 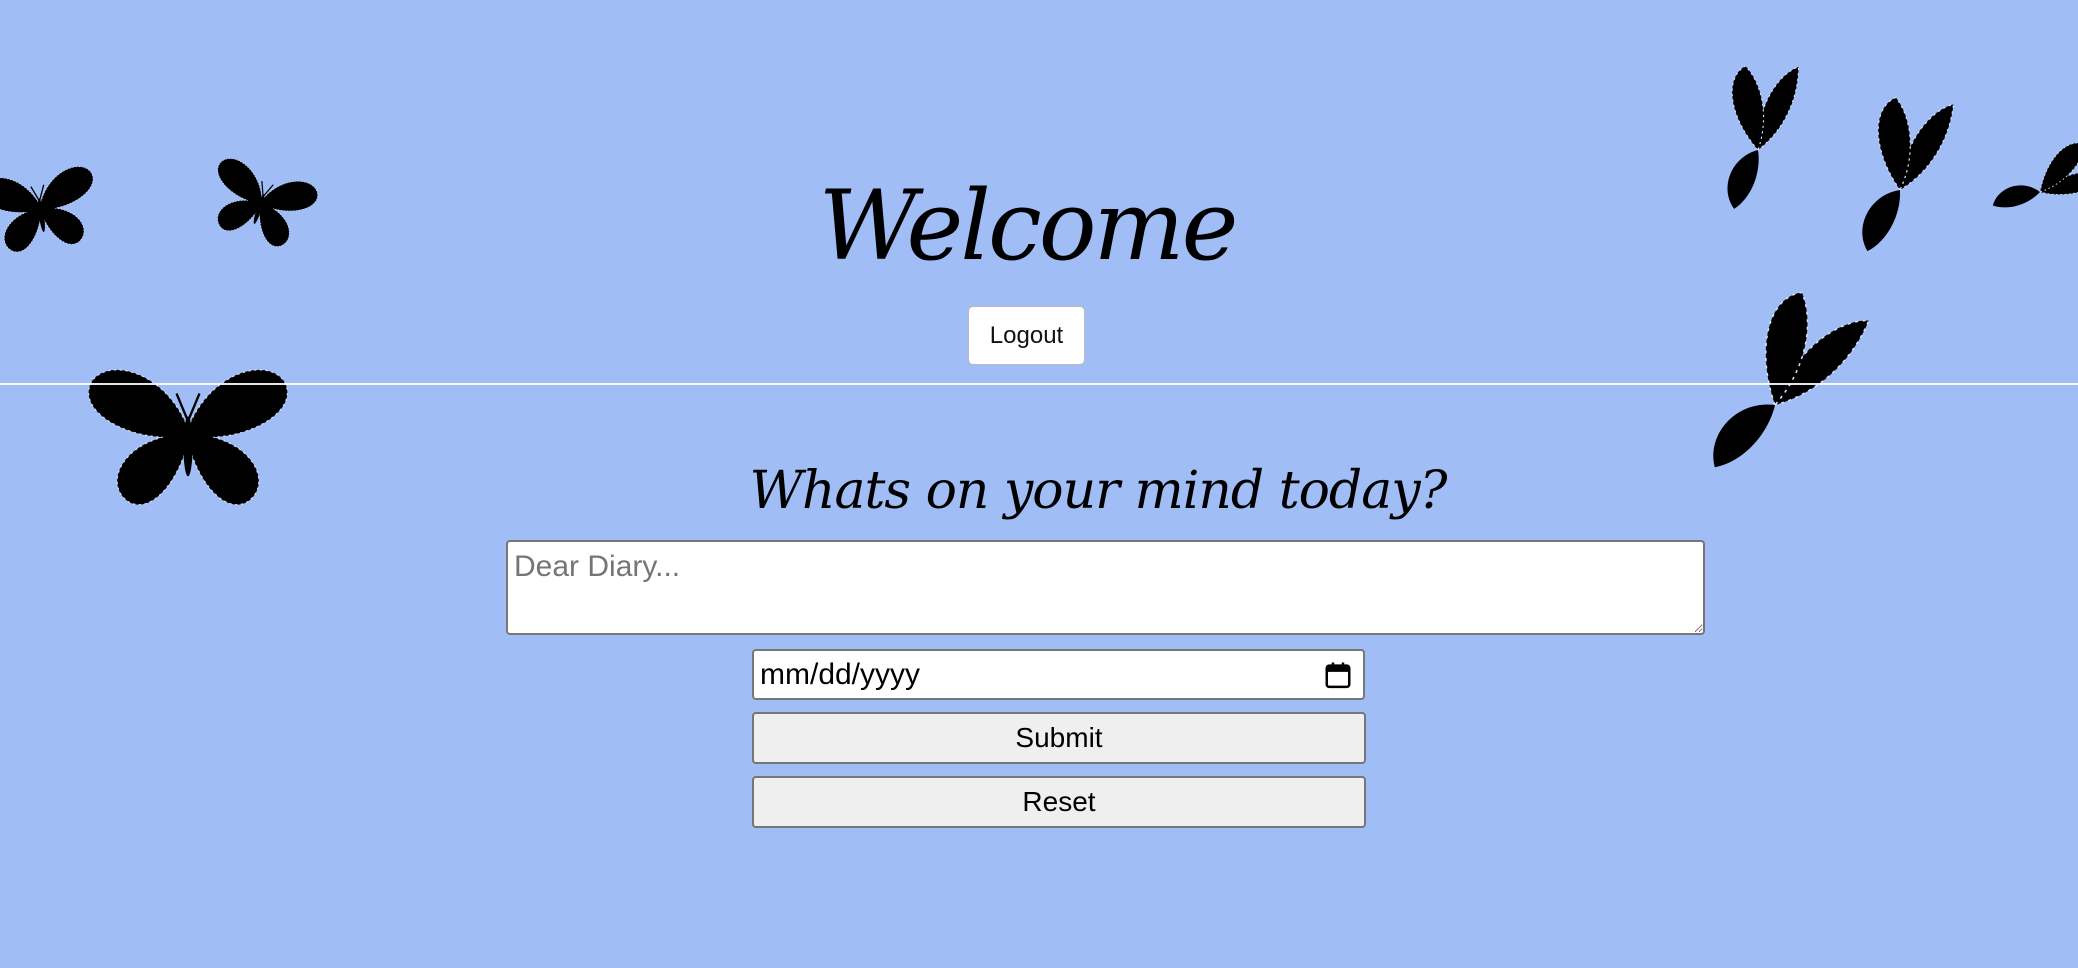 I want to click on reset-button: Reset, so click(x=1059, y=802).